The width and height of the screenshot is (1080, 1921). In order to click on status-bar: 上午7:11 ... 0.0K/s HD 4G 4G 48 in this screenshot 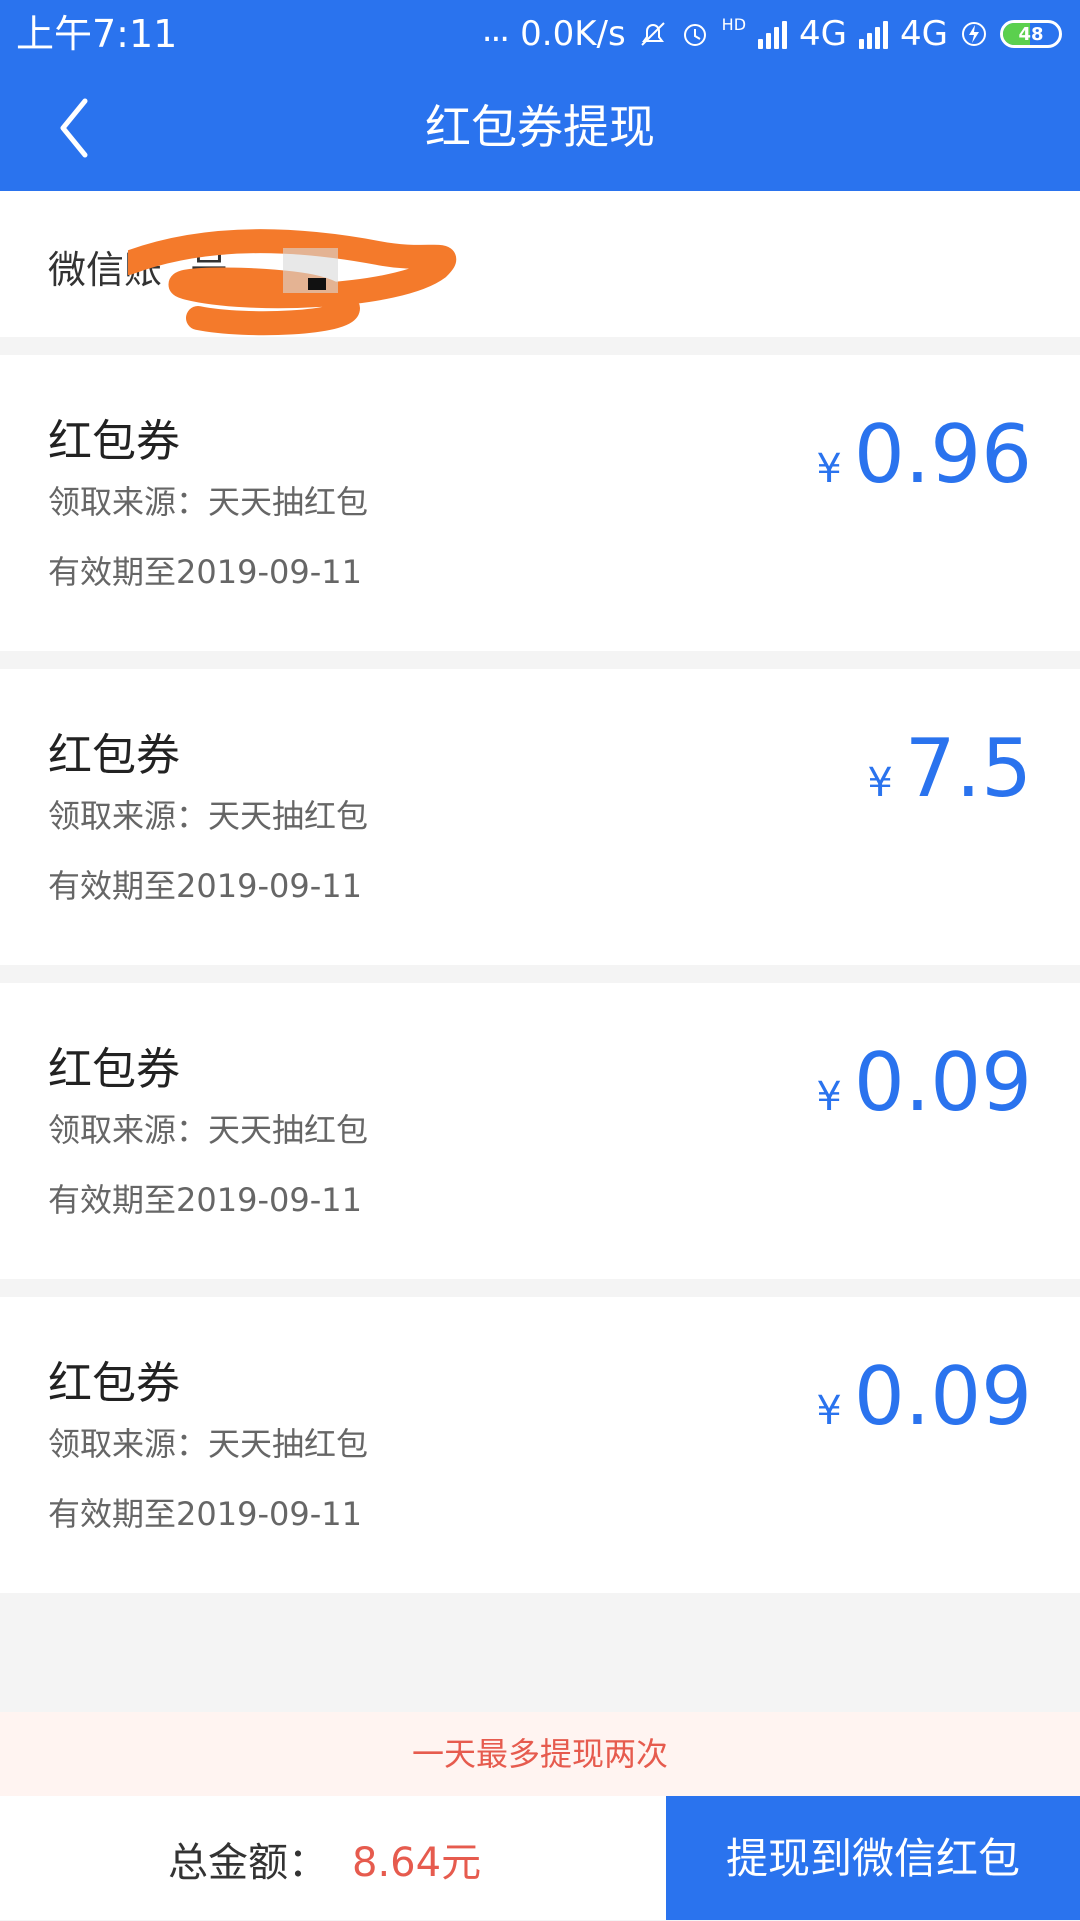, I will do `click(540, 34)`.